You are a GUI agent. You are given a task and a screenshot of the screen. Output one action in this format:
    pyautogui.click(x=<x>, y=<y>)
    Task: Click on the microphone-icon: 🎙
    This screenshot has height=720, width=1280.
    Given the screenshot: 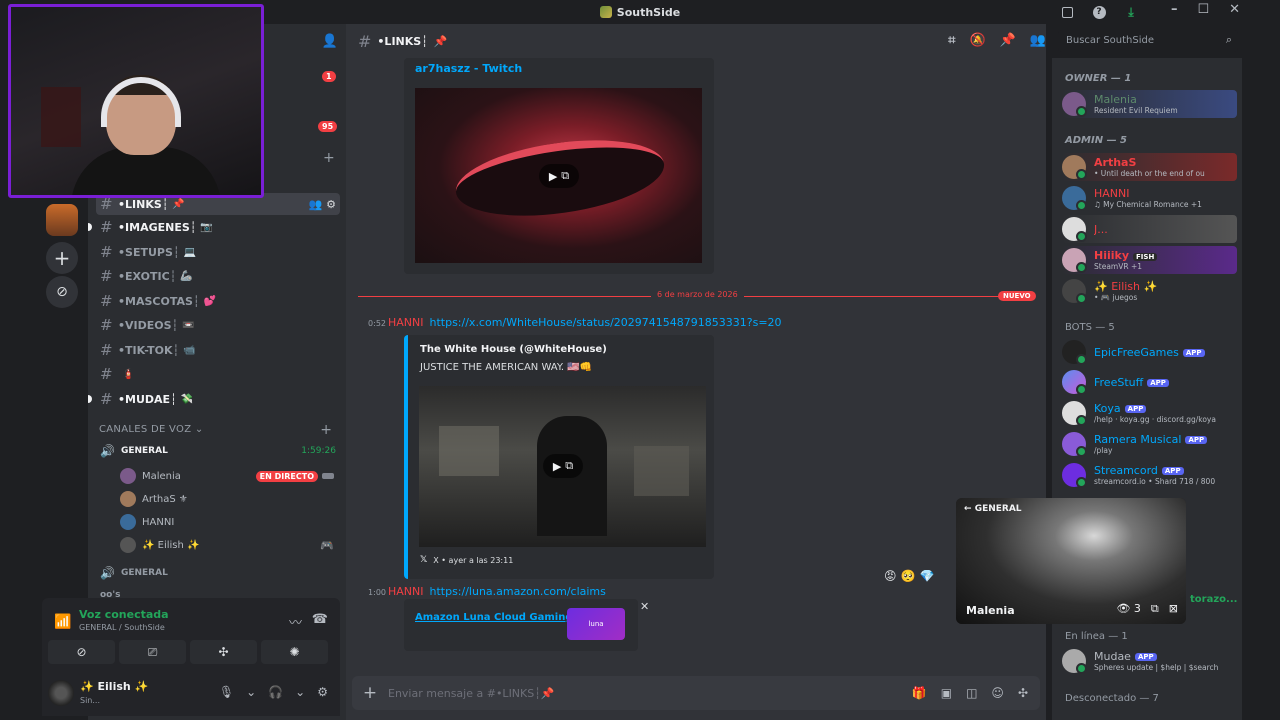 What is the action you would take?
    pyautogui.click(x=226, y=692)
    